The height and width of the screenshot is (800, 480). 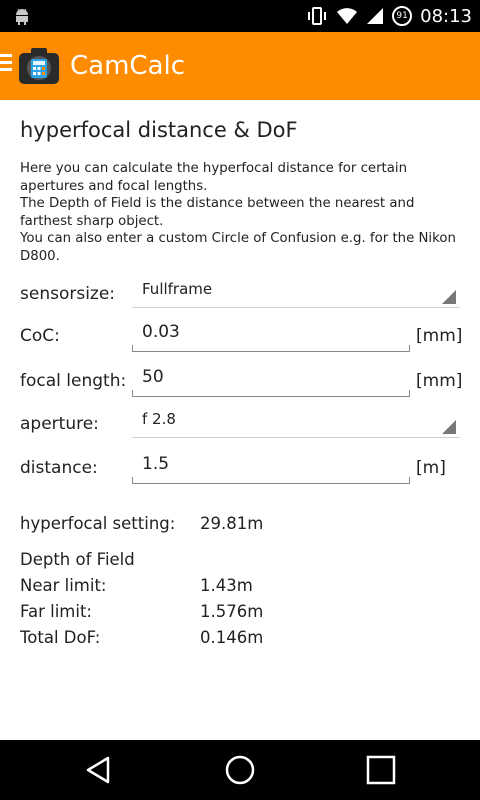 I want to click on focal-length-label: focal length:, so click(x=73, y=381).